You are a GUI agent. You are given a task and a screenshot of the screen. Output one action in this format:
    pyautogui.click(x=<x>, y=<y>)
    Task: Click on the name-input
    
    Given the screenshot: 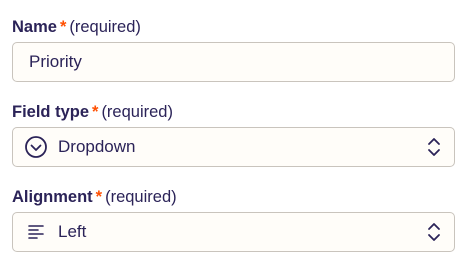 What is the action you would take?
    pyautogui.click(x=233, y=62)
    